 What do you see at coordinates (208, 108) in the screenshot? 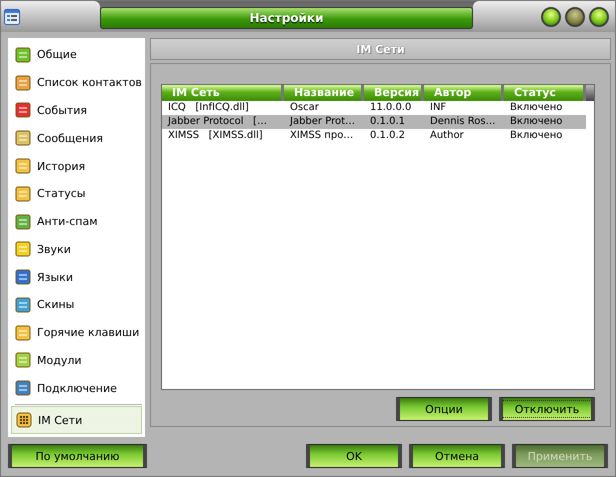
I see `table-cell-text: ICQ [InfICQ.dll]` at bounding box center [208, 108].